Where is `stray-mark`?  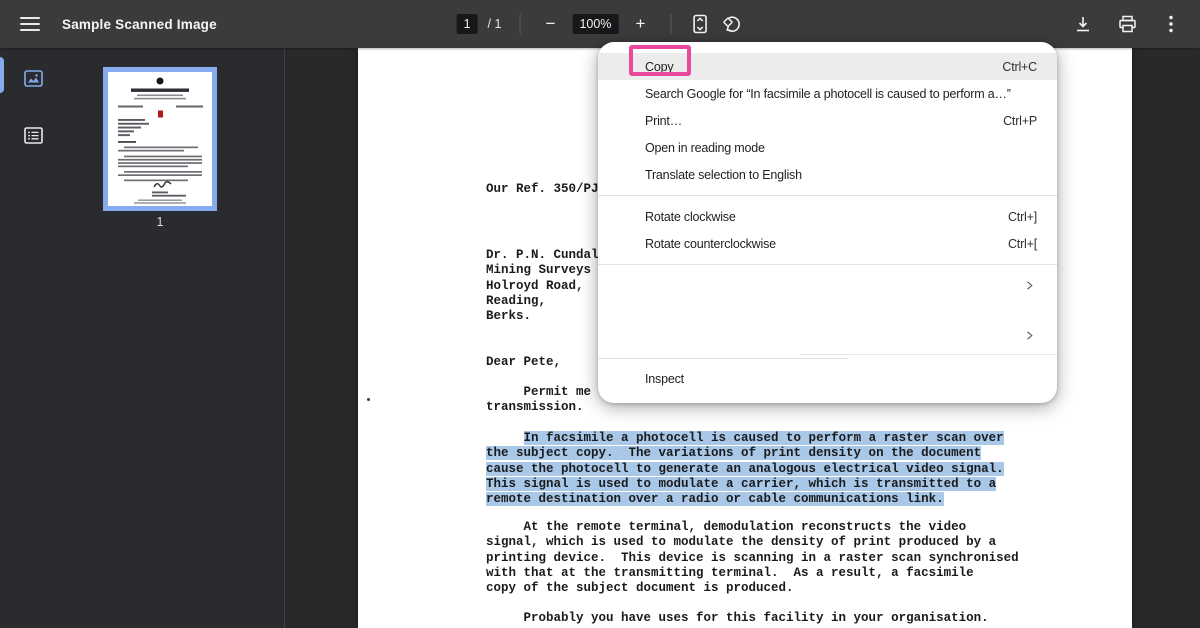 stray-mark is located at coordinates (368, 399).